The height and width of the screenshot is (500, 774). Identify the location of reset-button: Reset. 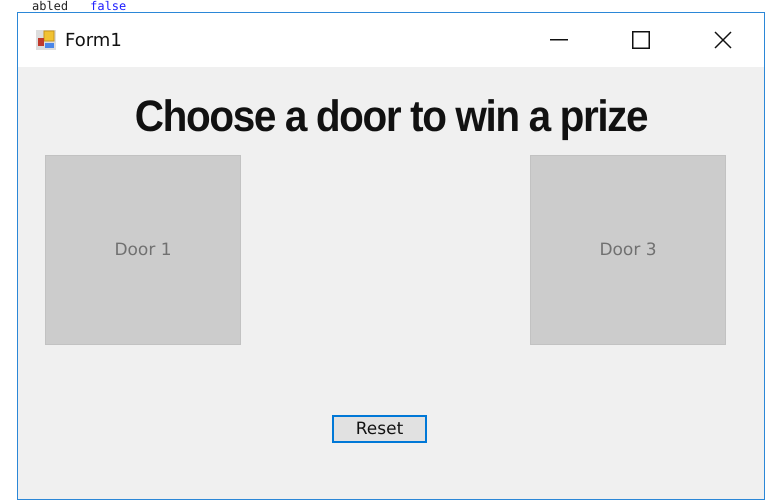
(379, 429).